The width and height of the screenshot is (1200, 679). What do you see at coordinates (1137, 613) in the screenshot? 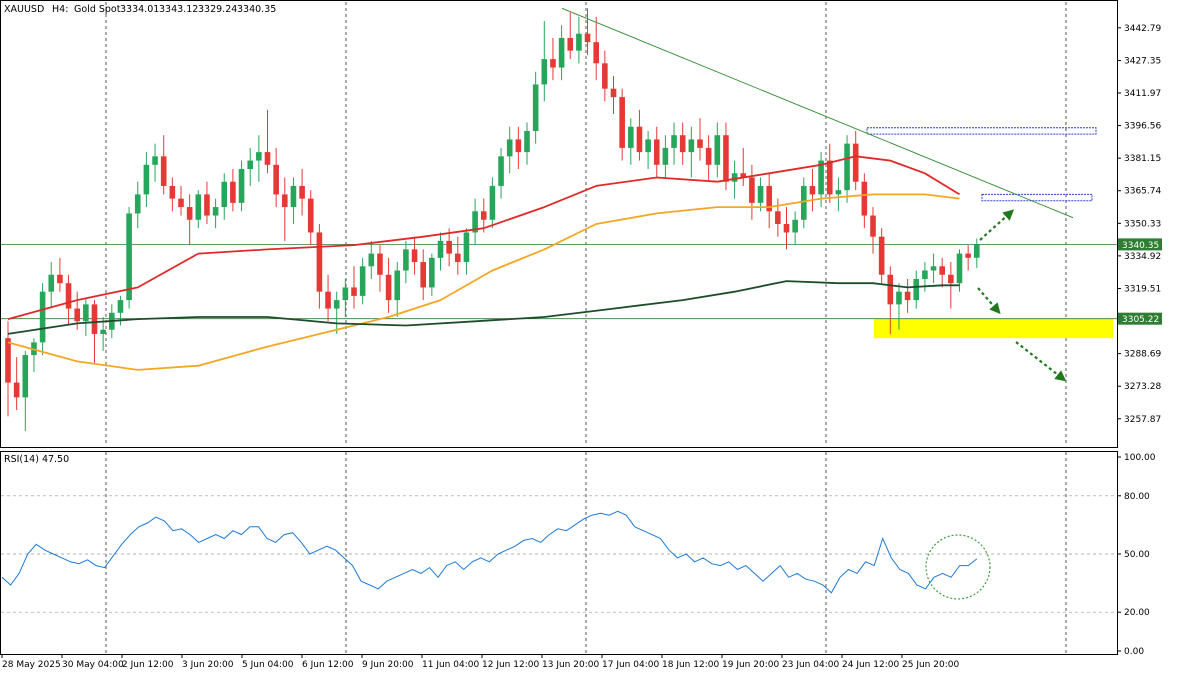
I see `rsi-tick-label: 20.00` at bounding box center [1137, 613].